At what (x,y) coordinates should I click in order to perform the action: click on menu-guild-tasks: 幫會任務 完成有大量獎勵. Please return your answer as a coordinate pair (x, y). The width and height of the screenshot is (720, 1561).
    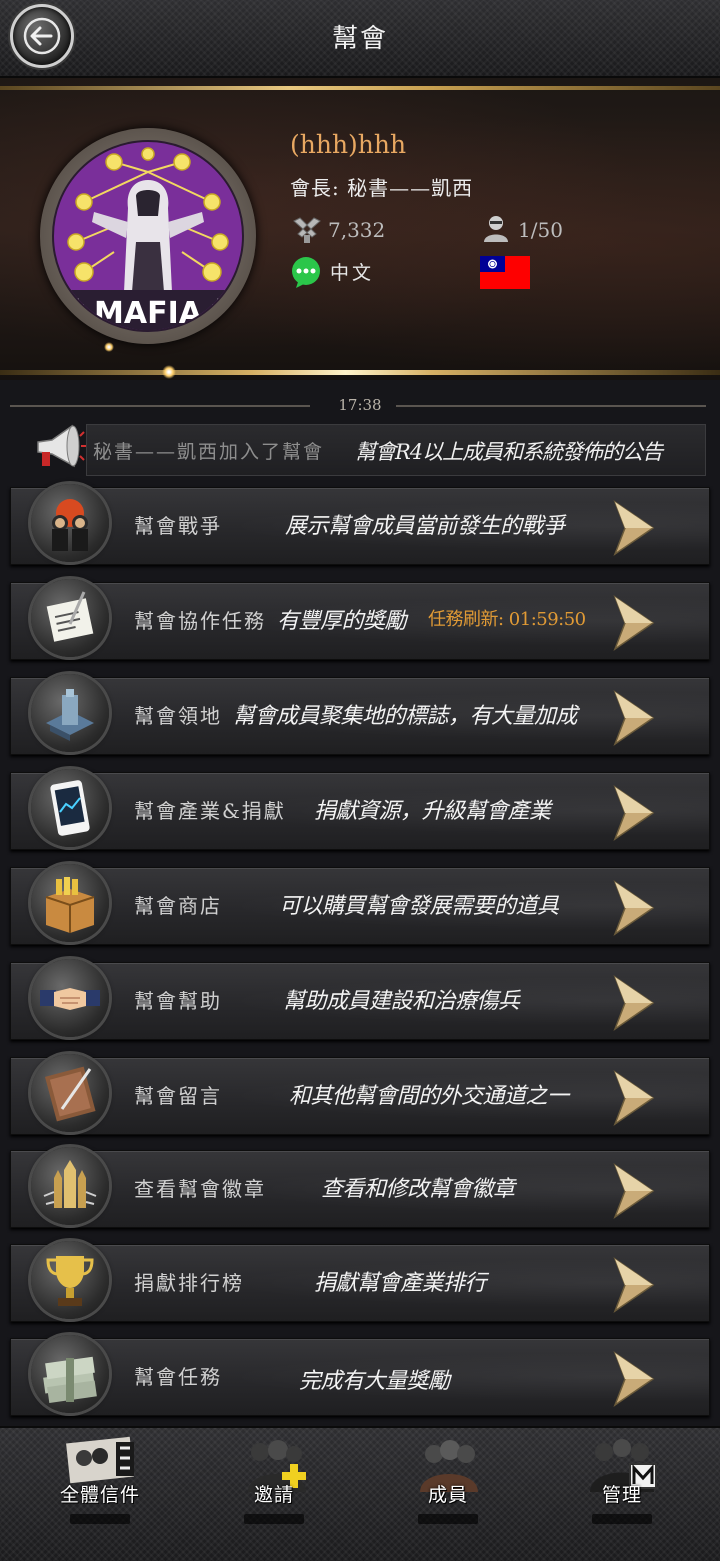
    Looking at the image, I should click on (360, 1375).